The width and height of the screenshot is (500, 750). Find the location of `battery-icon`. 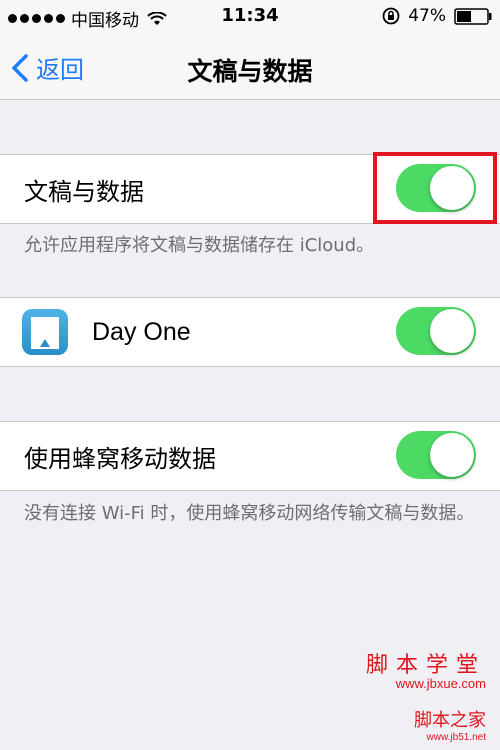

battery-icon is located at coordinates (473, 16).